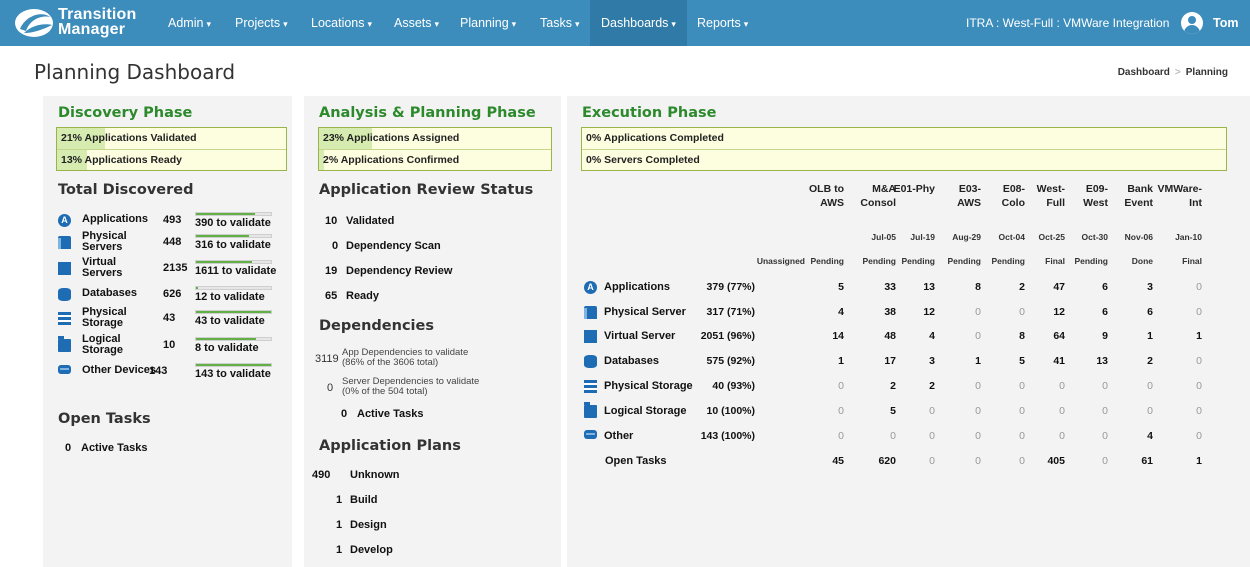 This screenshot has height=567, width=1250. What do you see at coordinates (370, 221) in the screenshot?
I see `review-status-validated: Validated` at bounding box center [370, 221].